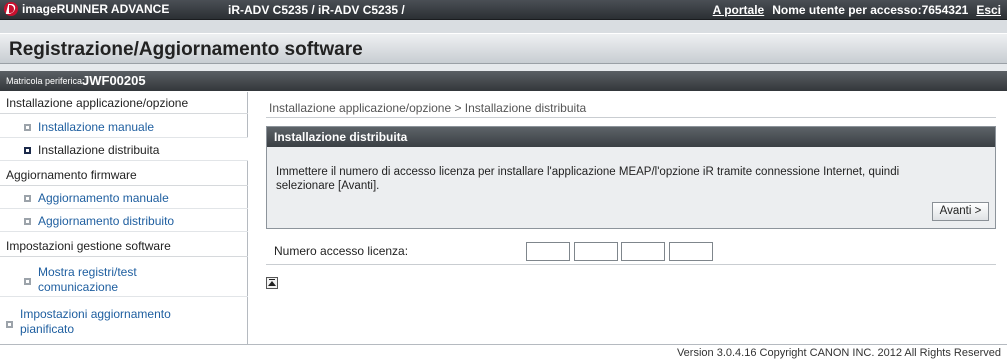 The width and height of the screenshot is (1007, 360). Describe the element at coordinates (186, 49) in the screenshot. I see `page-title: Registrazione/Aggiornamento software` at that location.